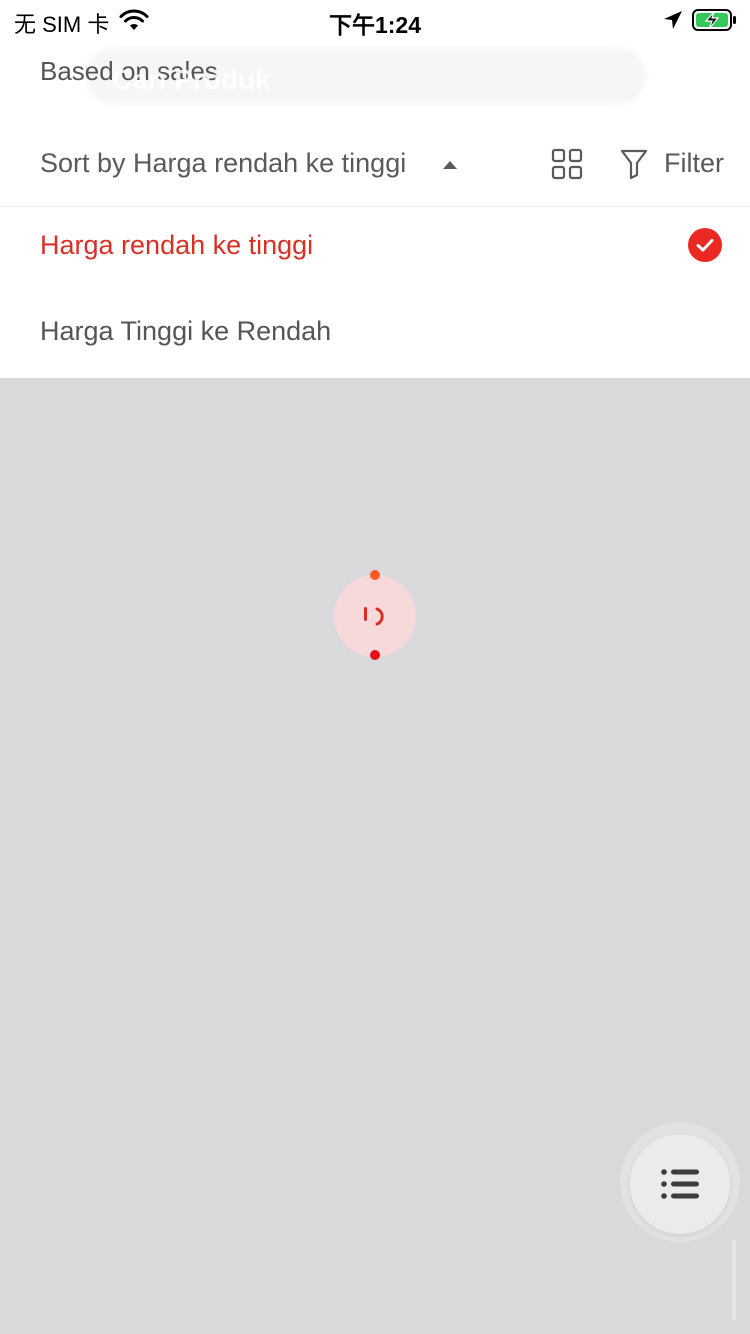 The height and width of the screenshot is (1334, 750). I want to click on list-menu-button, so click(680, 1184).